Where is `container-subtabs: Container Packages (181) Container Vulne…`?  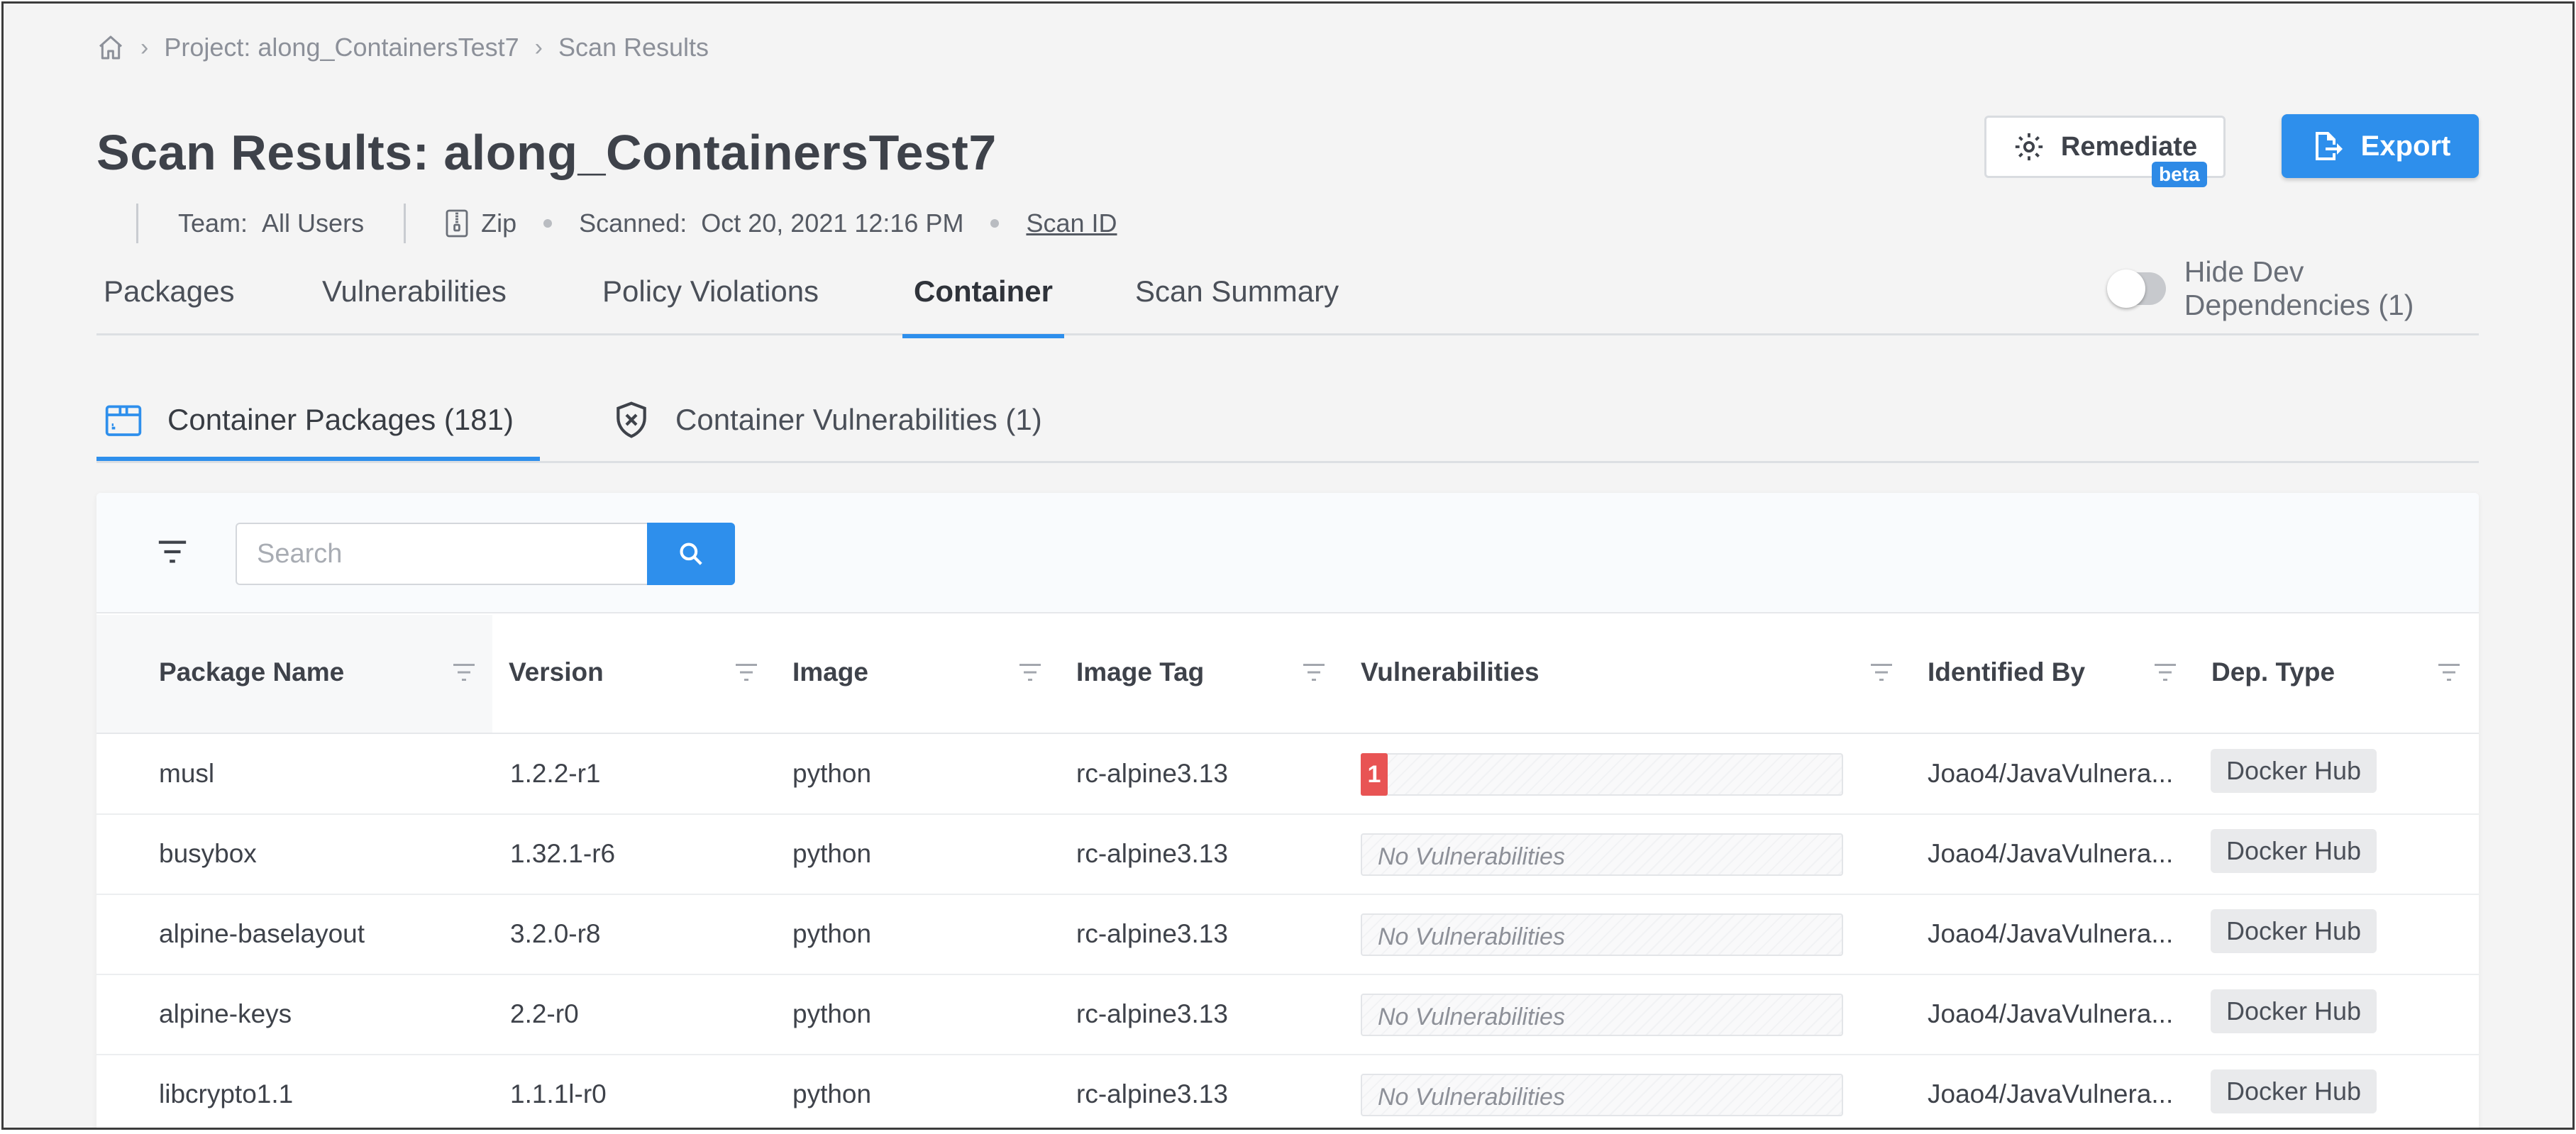
container-subtabs: Container Packages (181) Container Vulne… is located at coordinates (1287, 425).